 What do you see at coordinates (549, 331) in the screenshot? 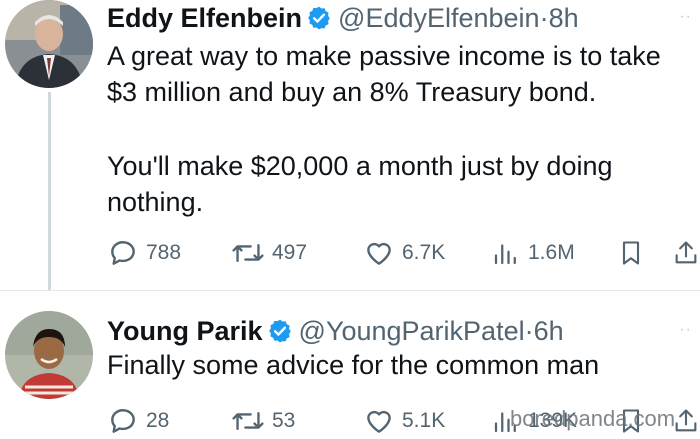
I see `post-time: 6h` at bounding box center [549, 331].